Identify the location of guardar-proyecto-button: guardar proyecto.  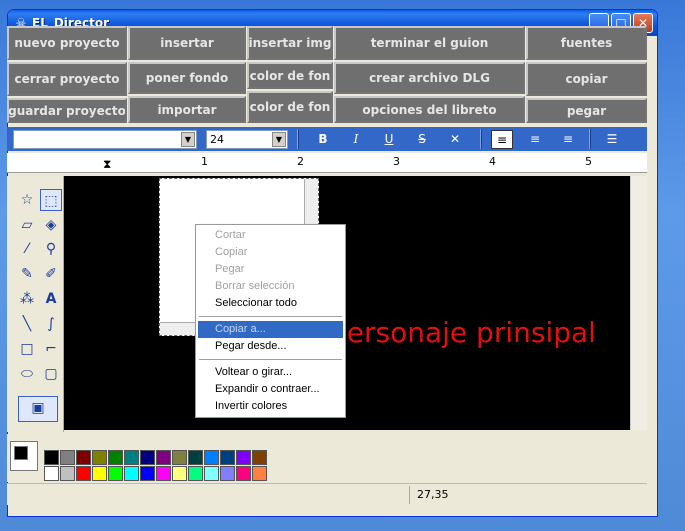
(67, 110).